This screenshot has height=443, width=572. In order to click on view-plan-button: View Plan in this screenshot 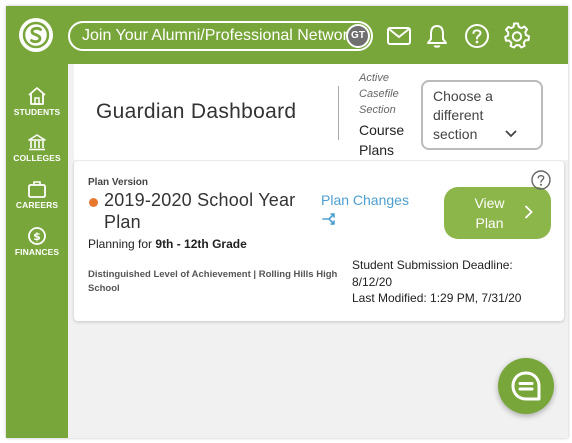, I will do `click(497, 213)`.